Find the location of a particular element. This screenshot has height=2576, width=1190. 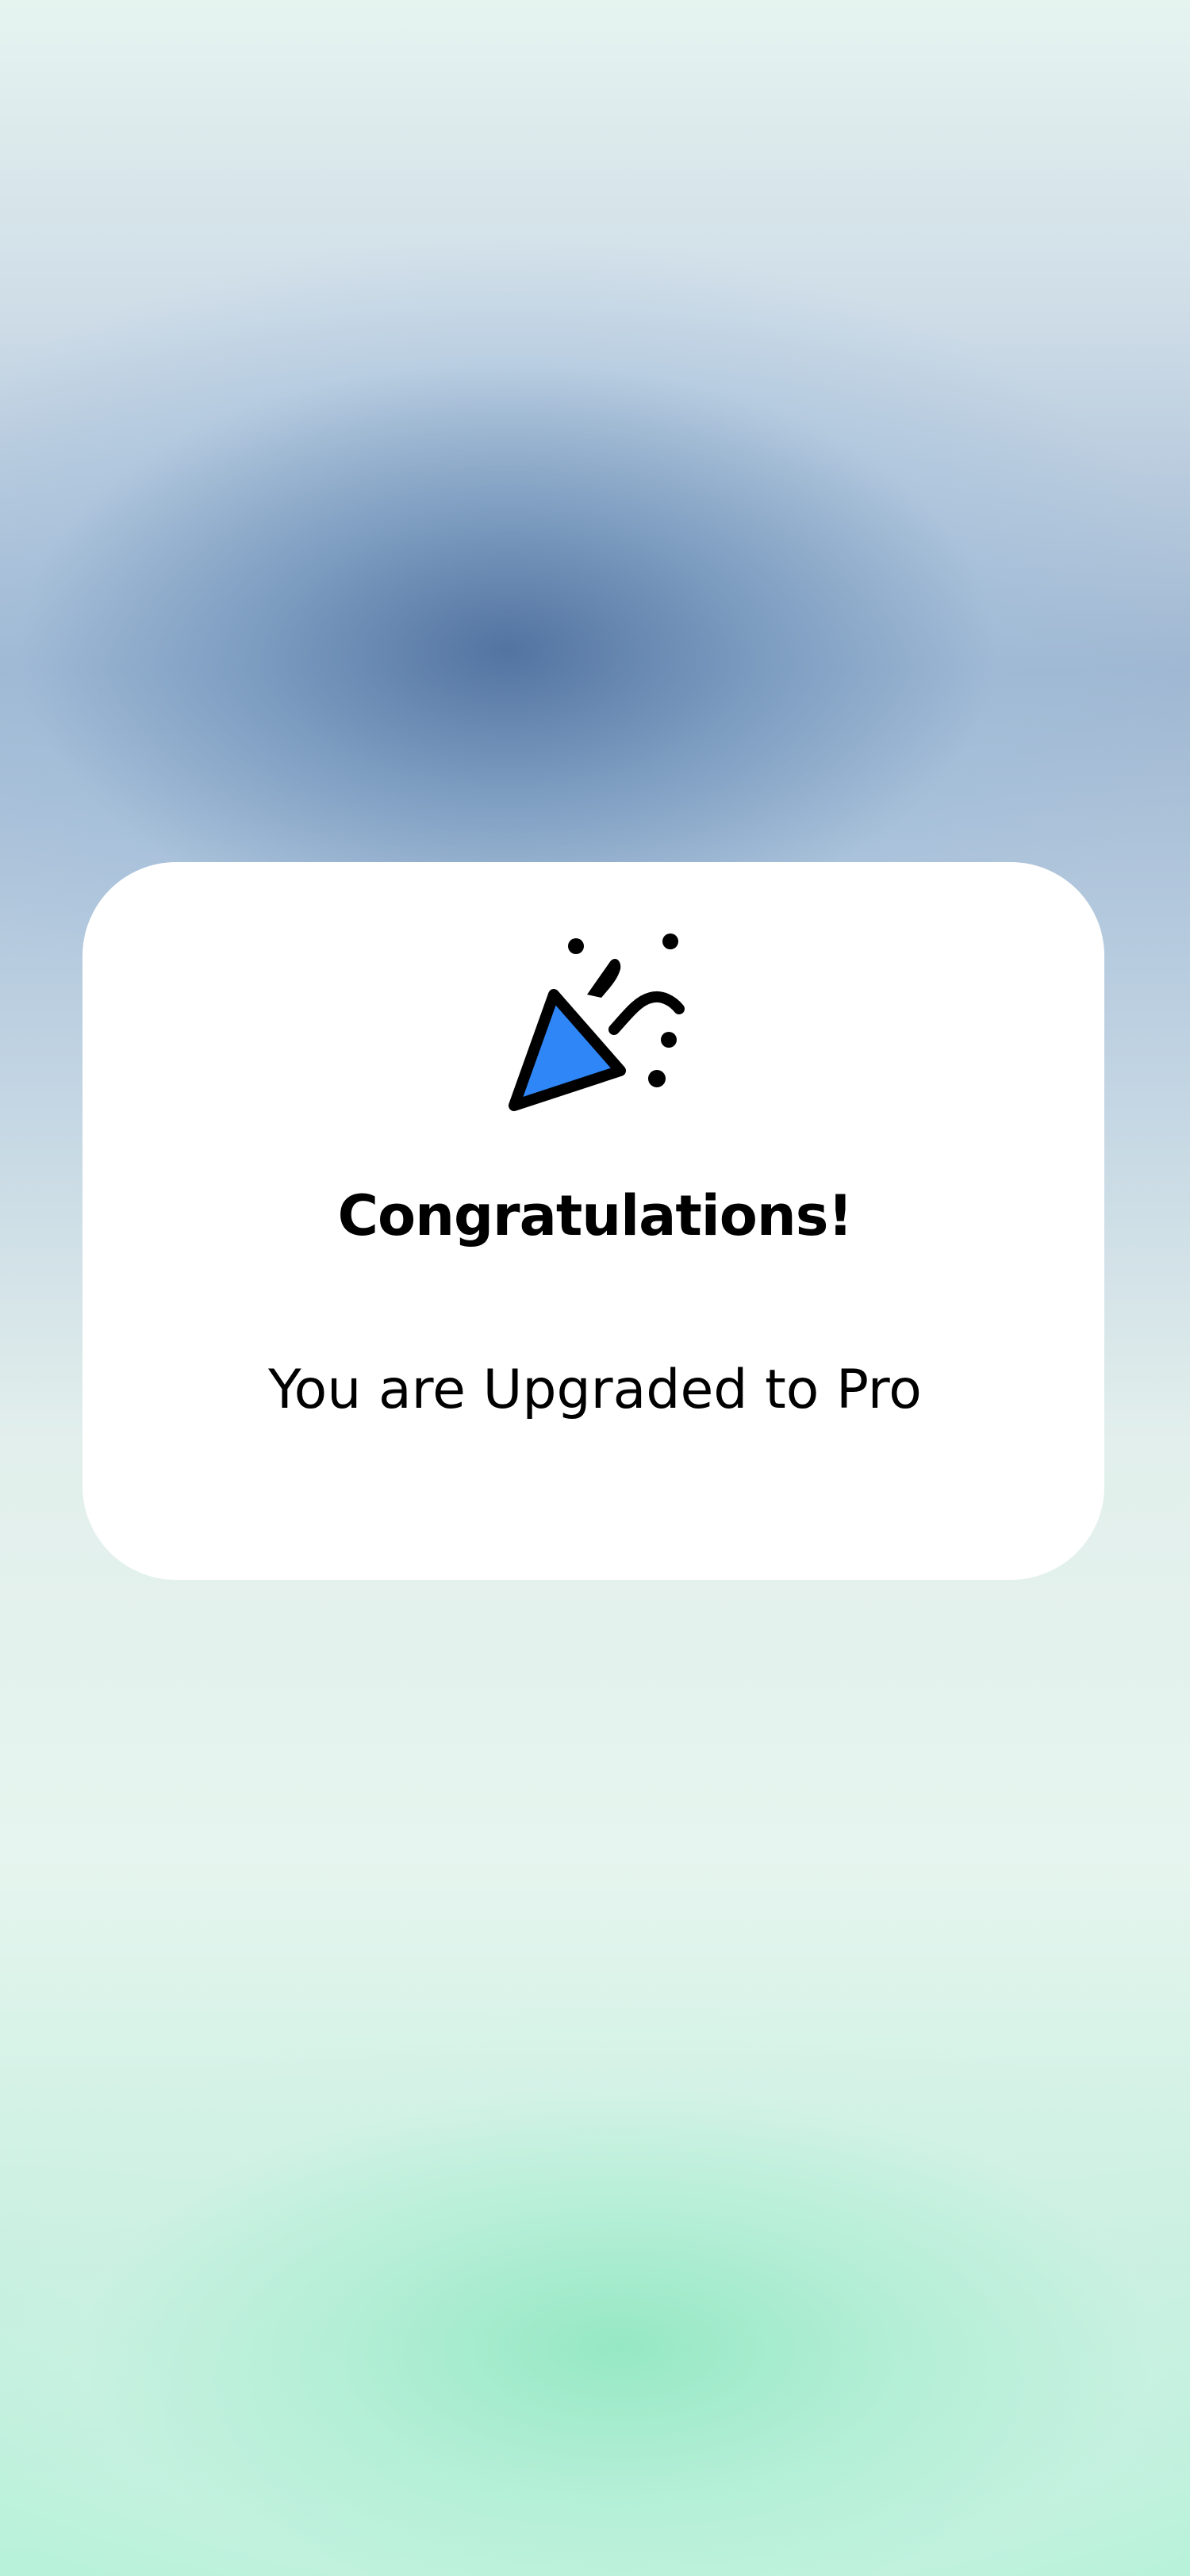

party-popper-icon is located at coordinates (595, 1020).